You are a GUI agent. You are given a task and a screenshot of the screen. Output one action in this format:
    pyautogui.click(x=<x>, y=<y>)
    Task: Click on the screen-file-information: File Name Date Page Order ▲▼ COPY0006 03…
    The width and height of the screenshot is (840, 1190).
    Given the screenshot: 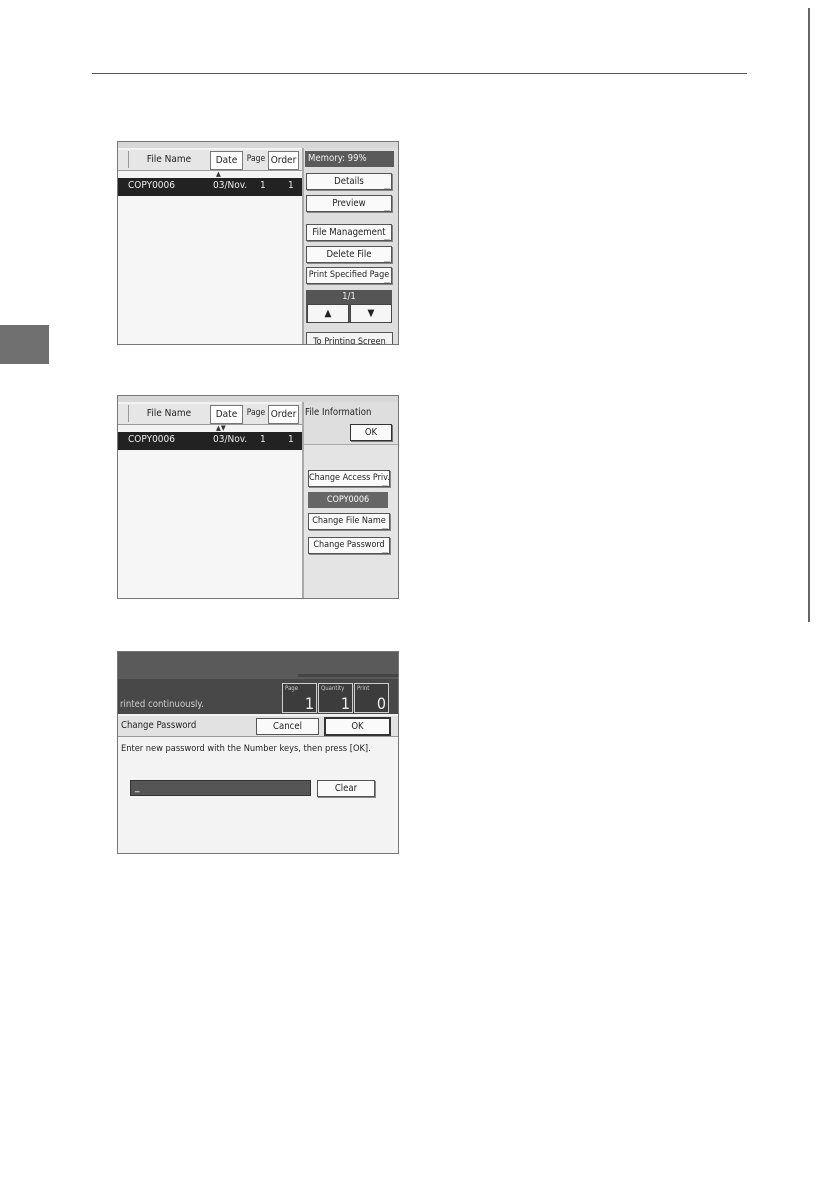 What is the action you would take?
    pyautogui.click(x=258, y=497)
    